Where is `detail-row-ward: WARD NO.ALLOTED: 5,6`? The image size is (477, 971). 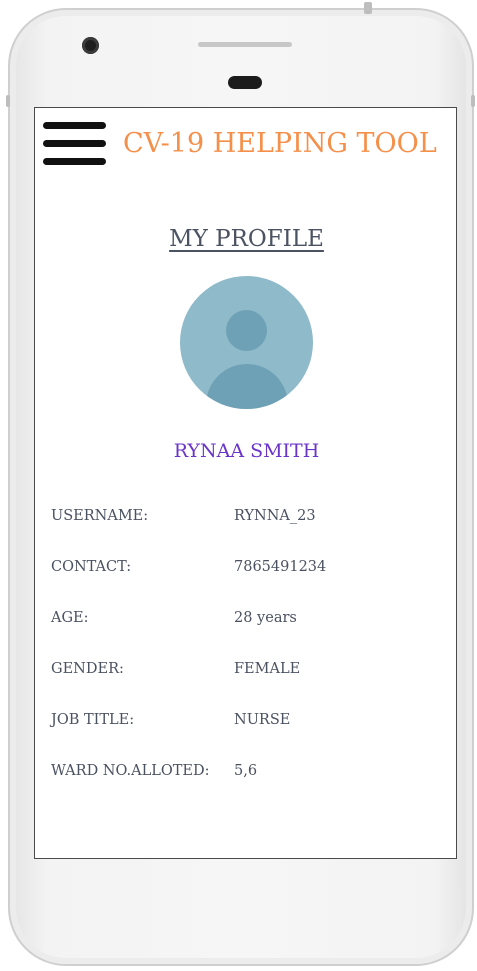 detail-row-ward: WARD NO.ALLOTED: 5,6 is located at coordinates (251, 788).